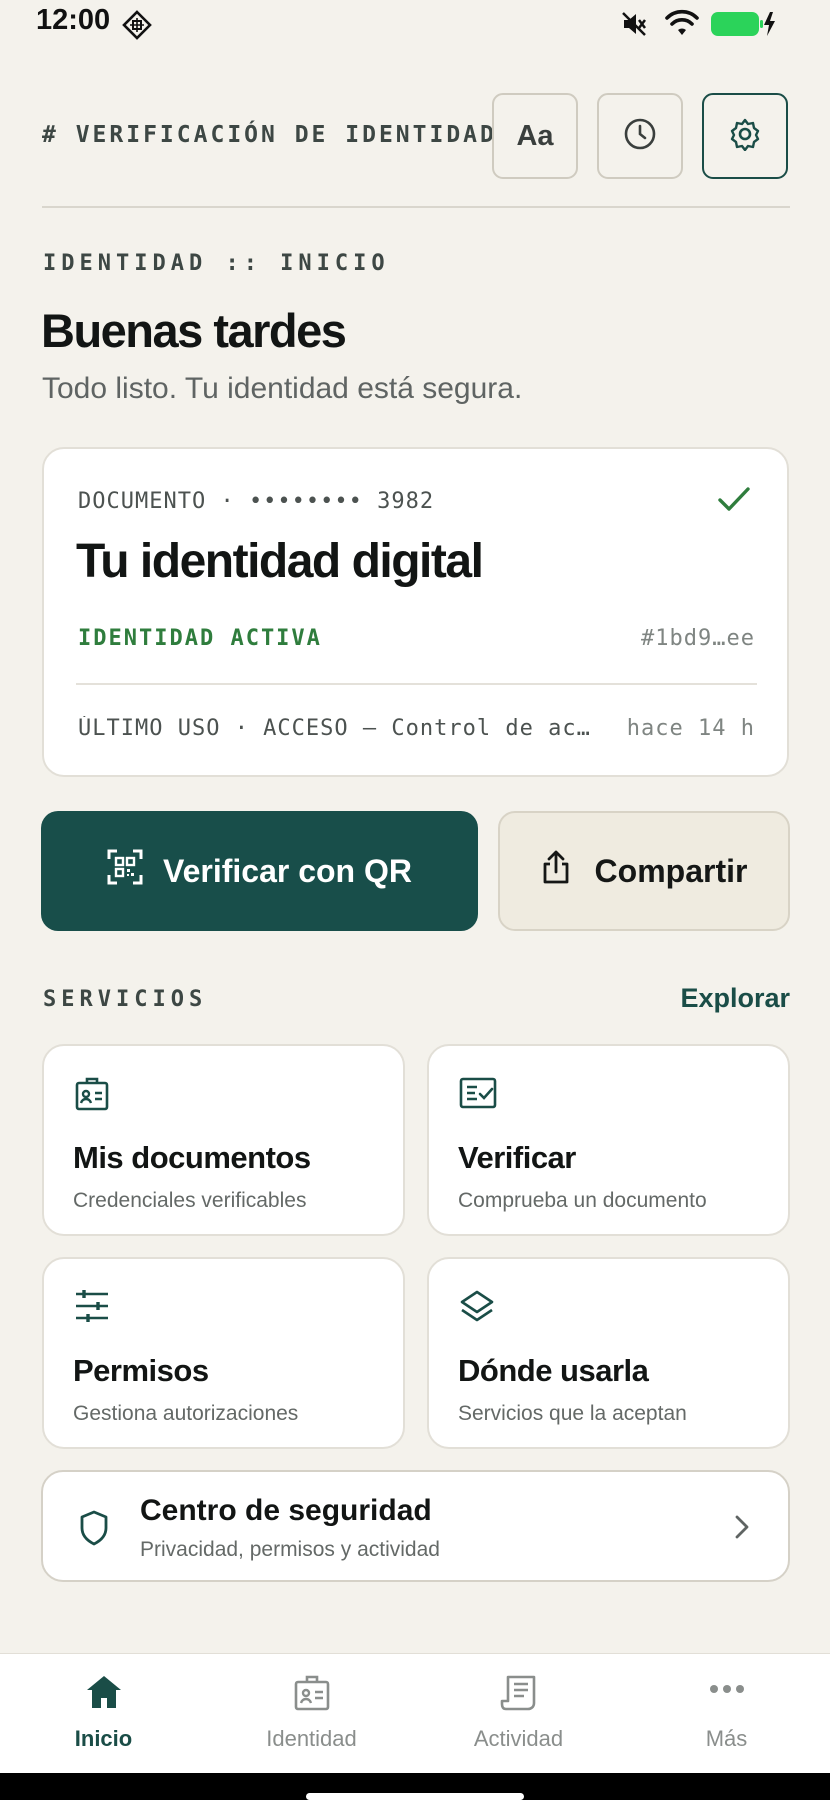  What do you see at coordinates (103, 1713) in the screenshot?
I see `nav-item-home: Inicio` at bounding box center [103, 1713].